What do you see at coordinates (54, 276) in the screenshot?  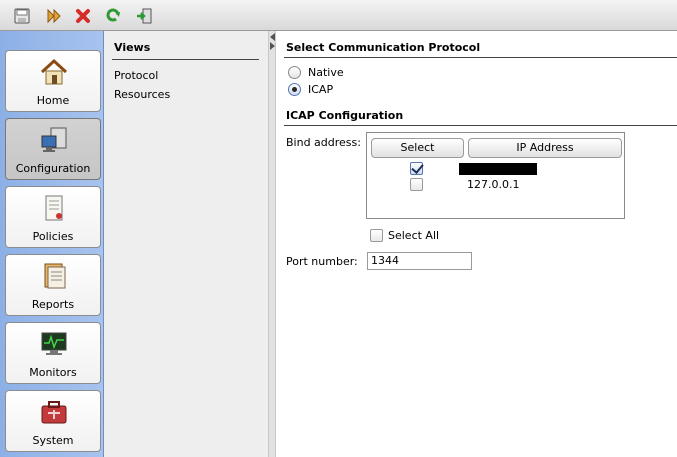 I see `reports-icon` at bounding box center [54, 276].